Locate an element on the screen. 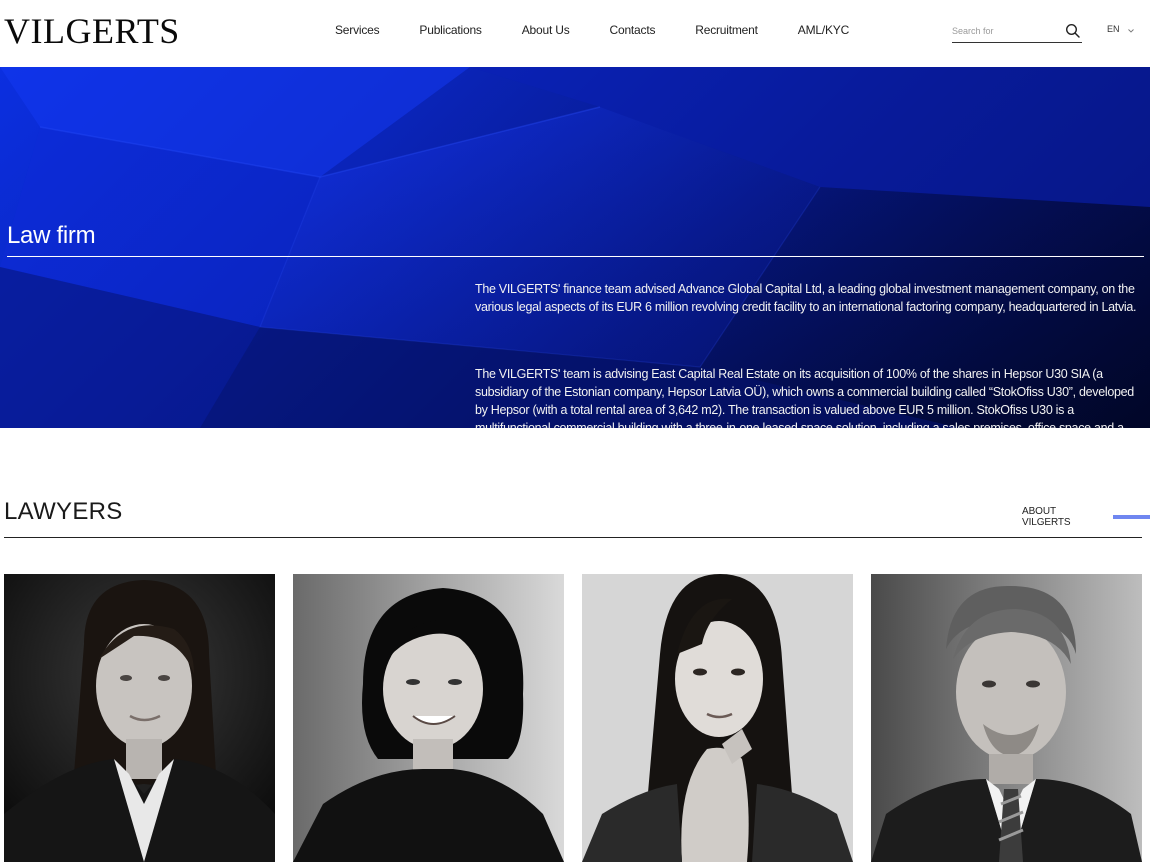  about-vilgerts-label: ABOUT VILGERTS is located at coordinates (1046, 517).